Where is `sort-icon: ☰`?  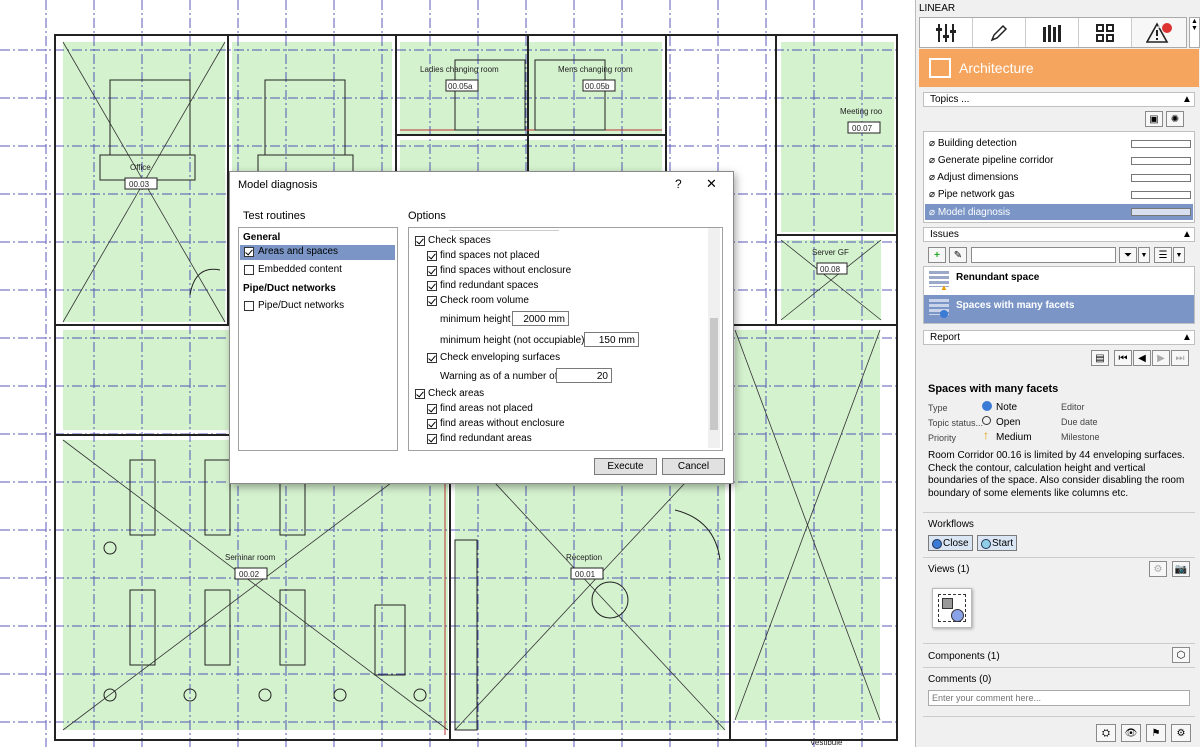
sort-icon: ☰ is located at coordinates (1163, 255).